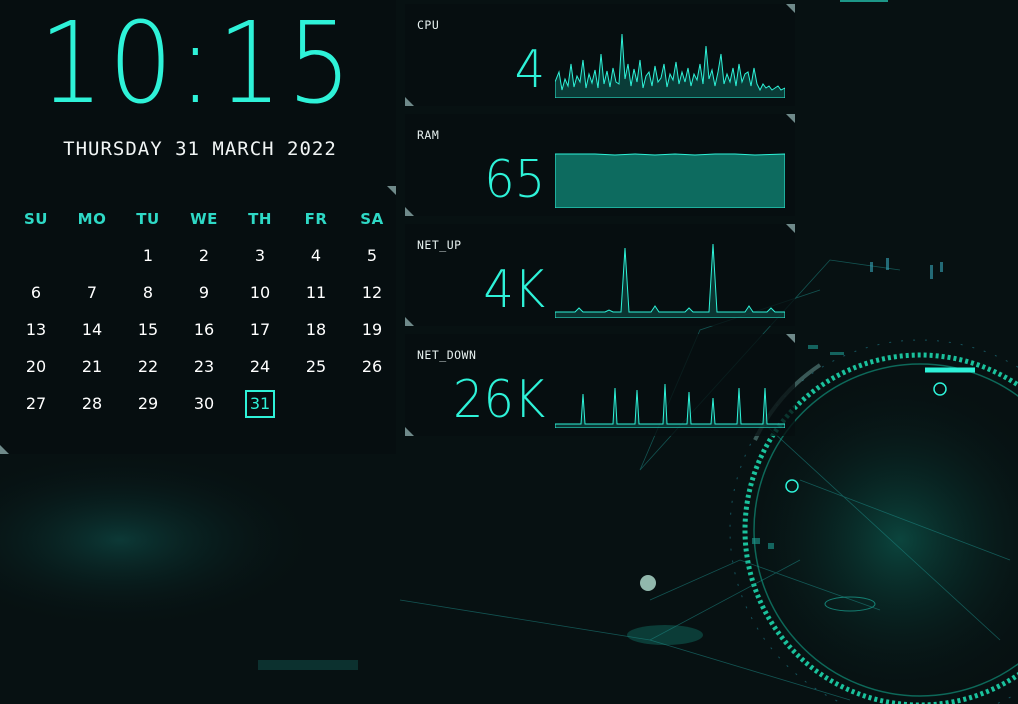 This screenshot has width=1018, height=704. I want to click on calendar-day: 25, so click(316, 366).